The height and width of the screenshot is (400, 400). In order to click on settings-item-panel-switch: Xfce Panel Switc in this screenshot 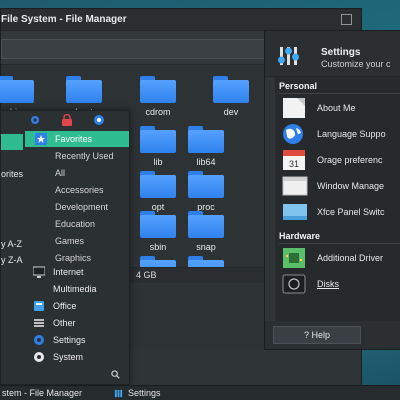, I will do `click(340, 213)`.